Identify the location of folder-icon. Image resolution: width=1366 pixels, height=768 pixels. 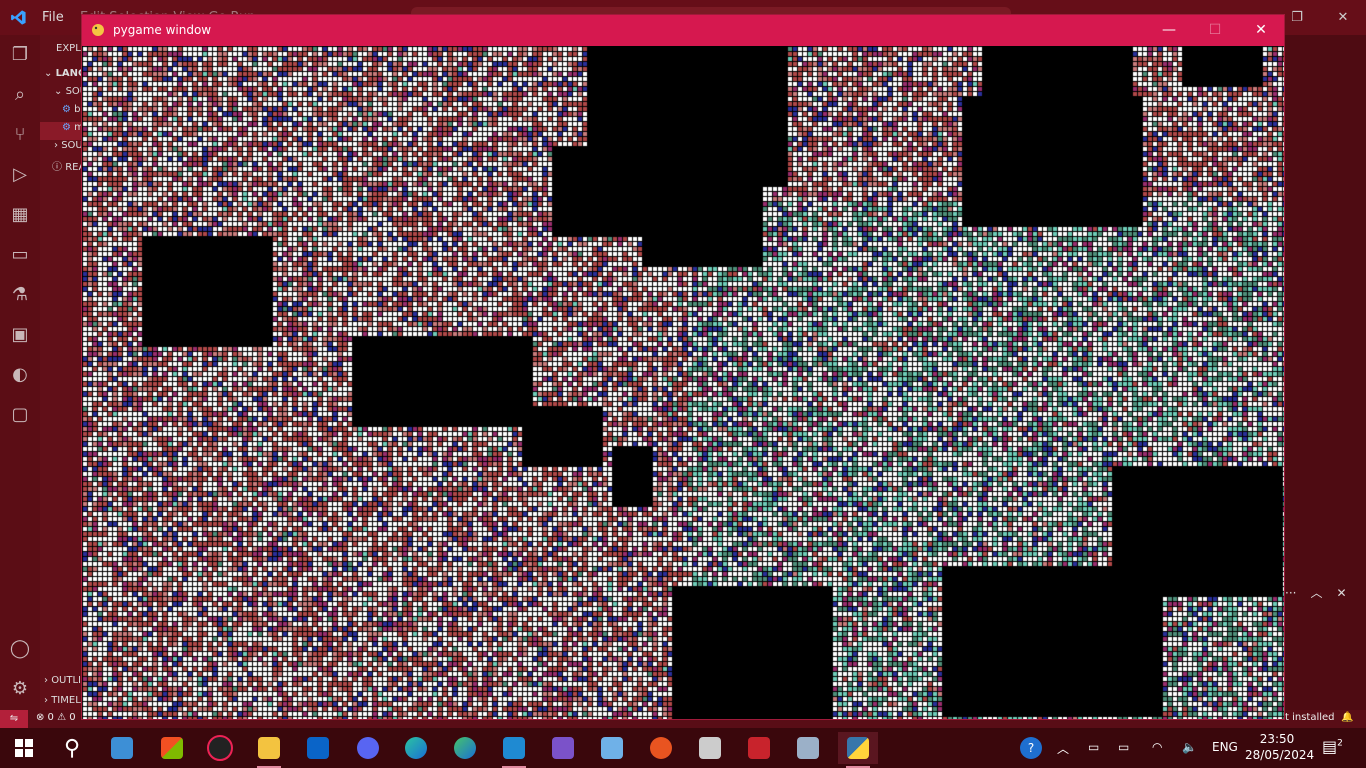
(269, 748).